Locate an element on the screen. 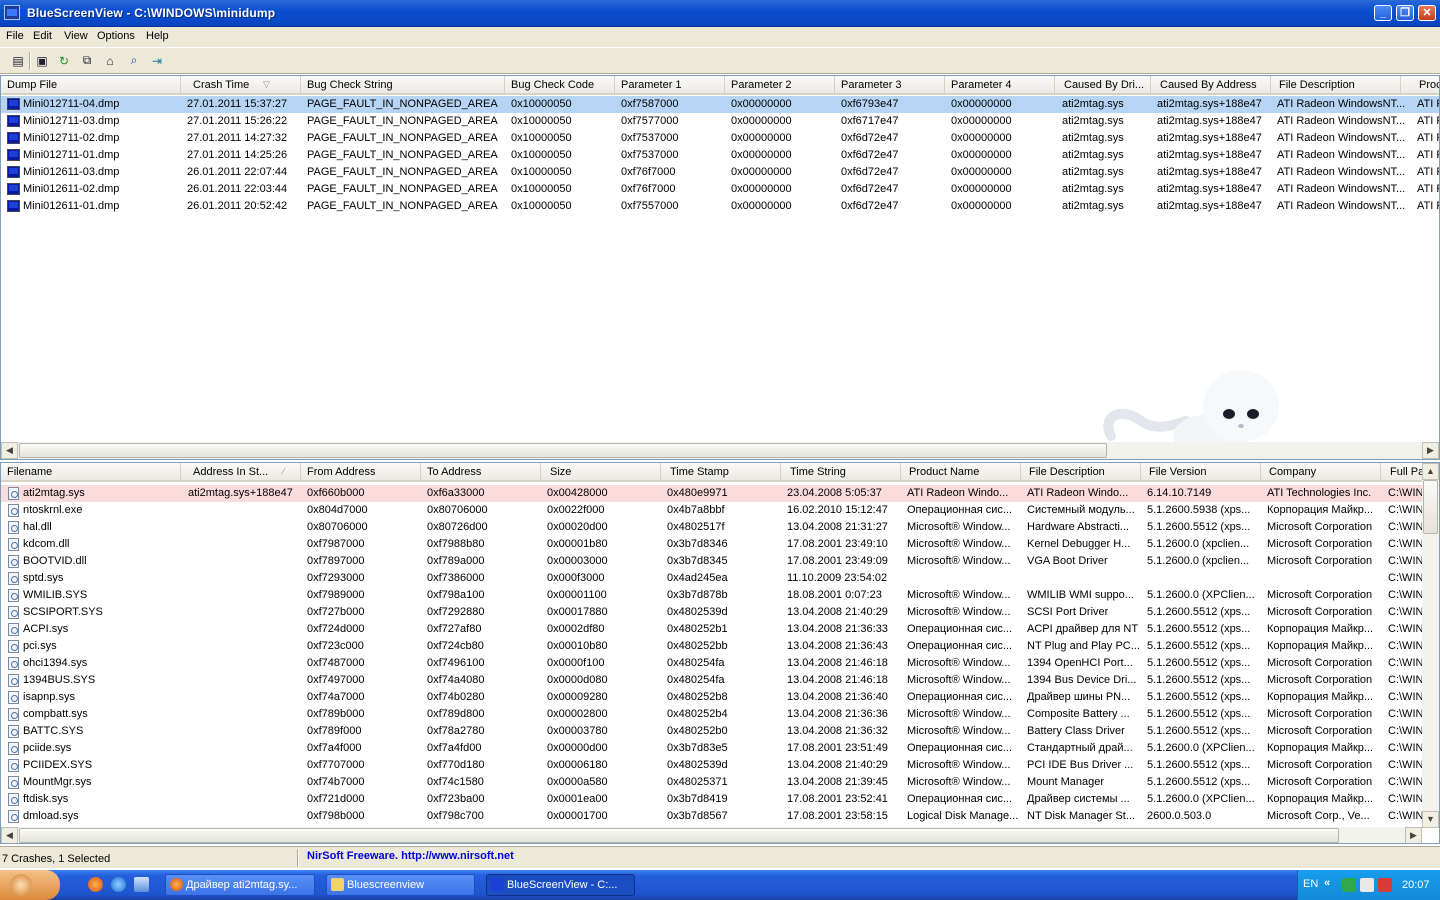 Image resolution: width=1440 pixels, height=900 pixels. driver-list-vscroll-thumb is located at coordinates (1430, 507).